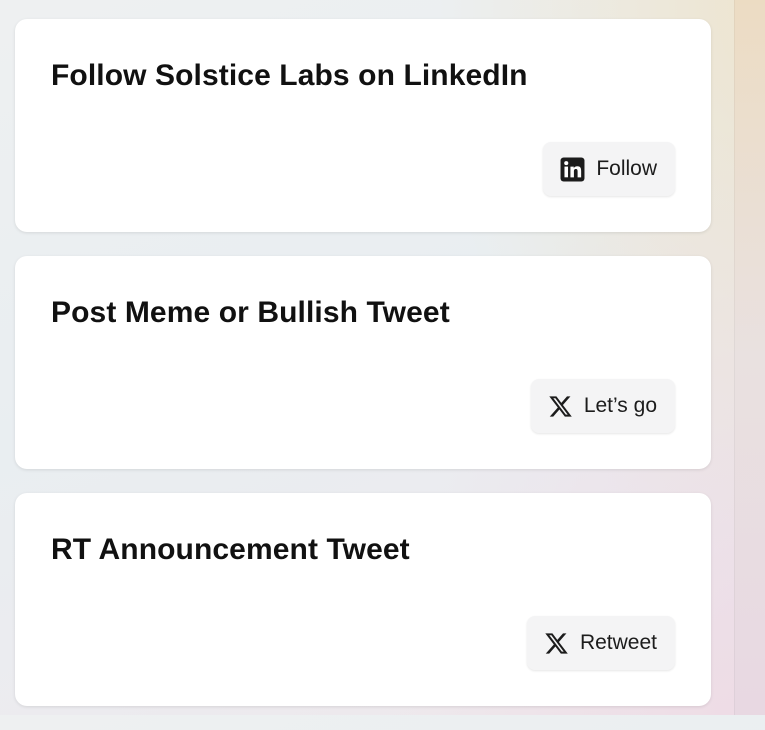 This screenshot has height=730, width=765. I want to click on retweet-button: Retweet, so click(600, 643).